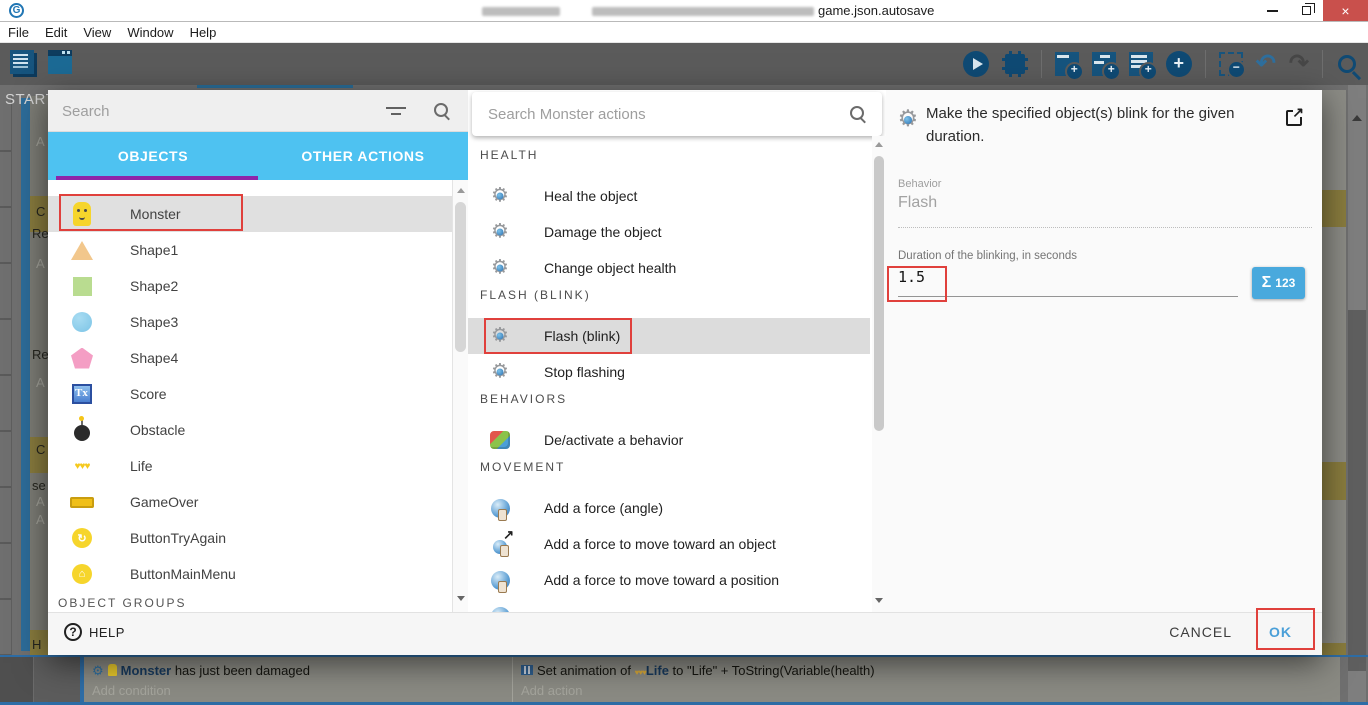 The image size is (1368, 705). Describe the element at coordinates (1345, 10) in the screenshot. I see `close-button: ×` at that location.